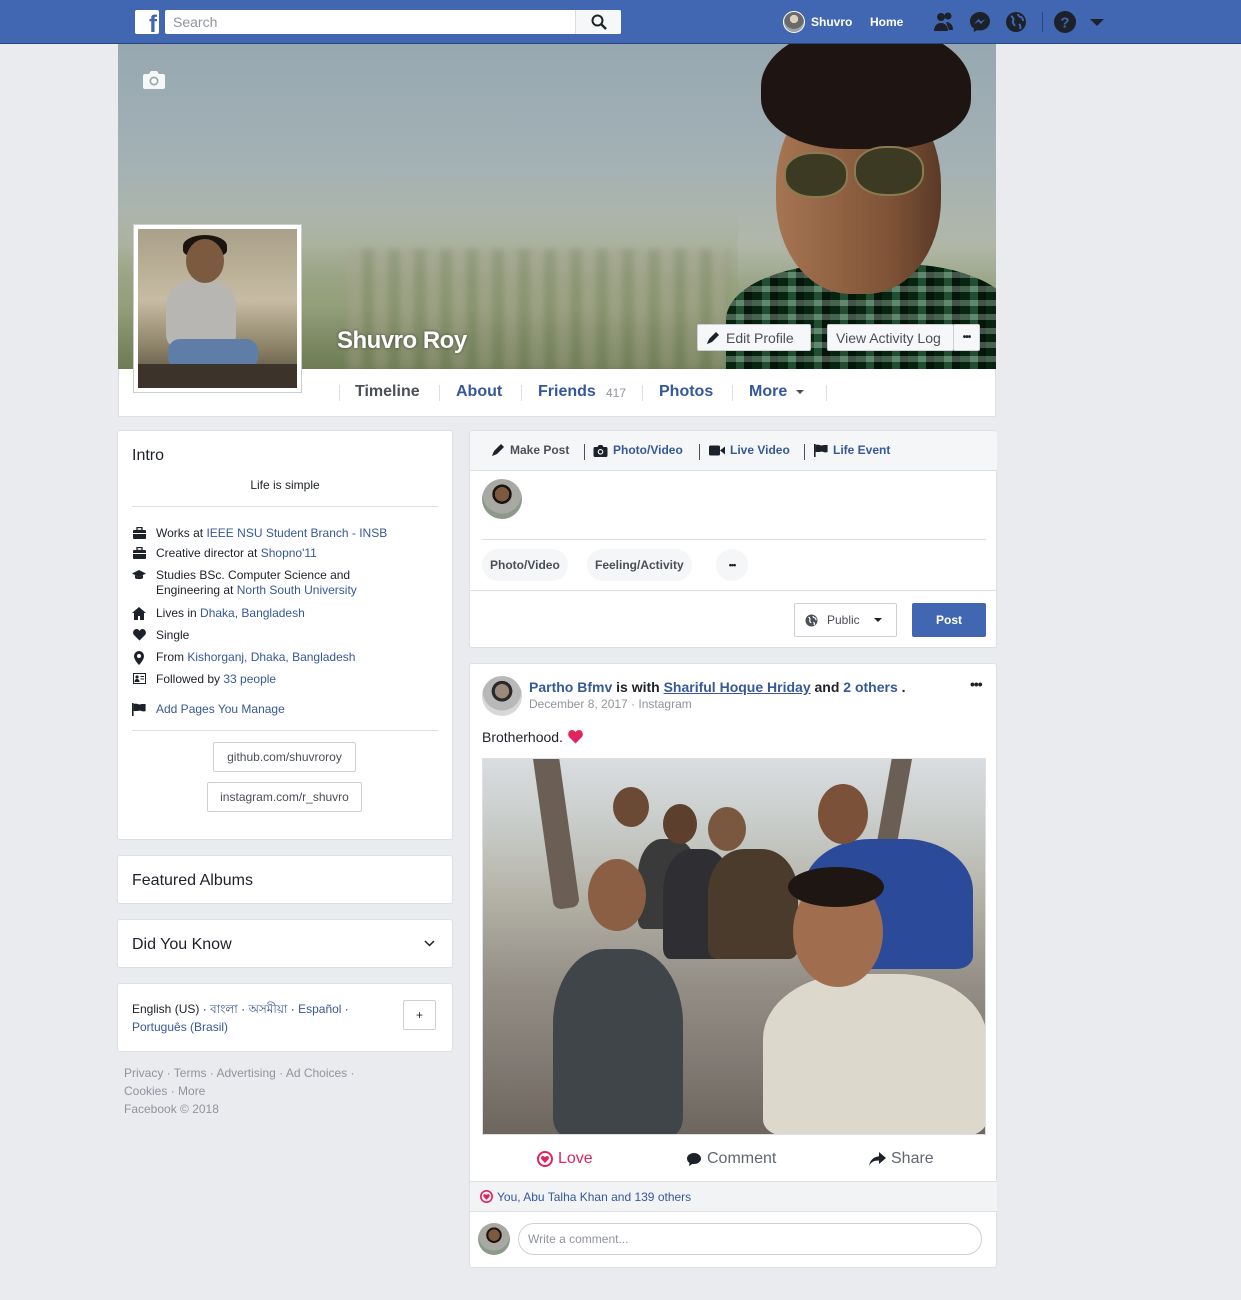 The height and width of the screenshot is (1300, 1241). I want to click on comment-label: Comment, so click(742, 1158).